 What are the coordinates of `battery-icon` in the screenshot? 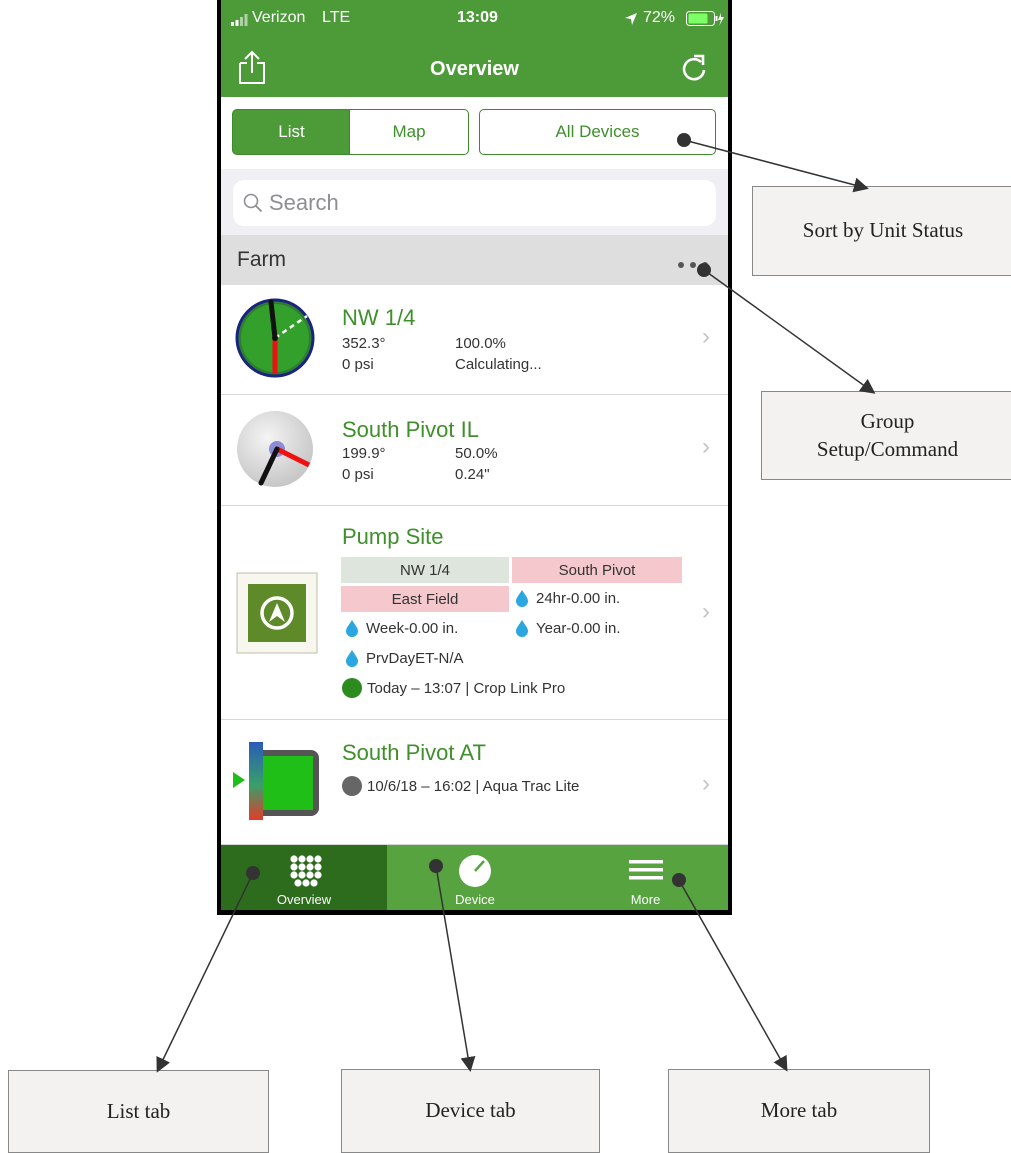 It's located at (705, 21).